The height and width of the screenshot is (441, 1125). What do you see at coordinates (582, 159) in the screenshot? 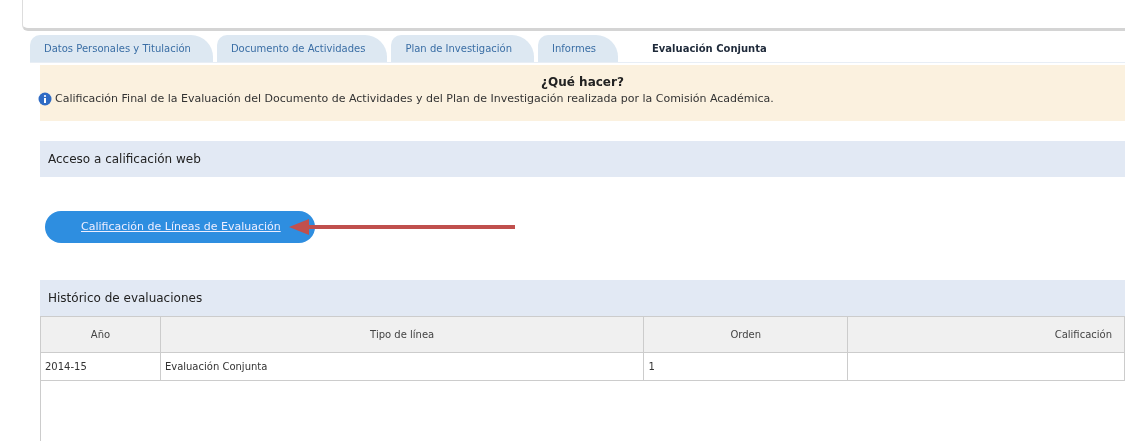
I see `section-header: Acceso a calificación web` at bounding box center [582, 159].